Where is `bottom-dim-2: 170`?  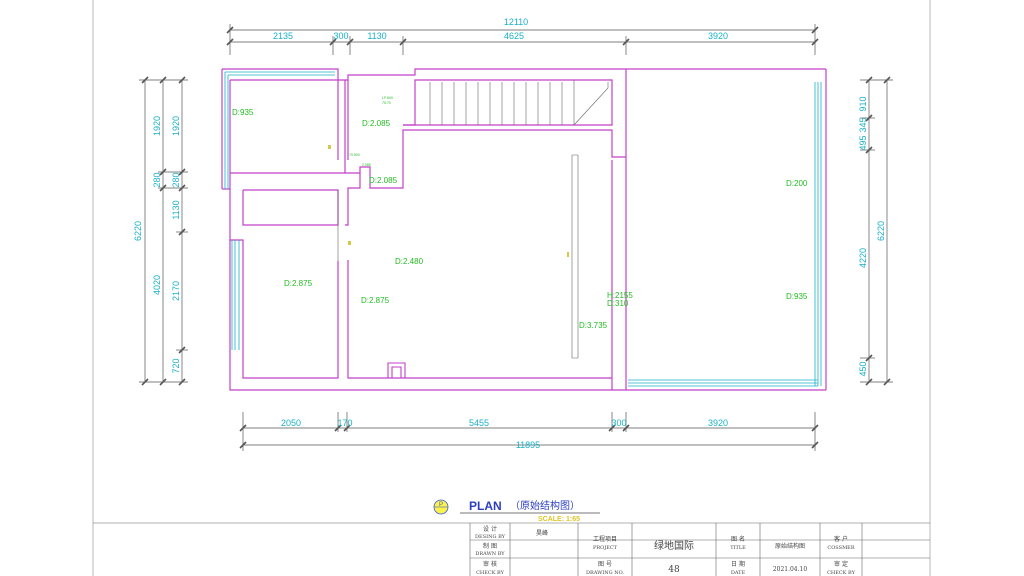
bottom-dim-2: 170 is located at coordinates (344, 423).